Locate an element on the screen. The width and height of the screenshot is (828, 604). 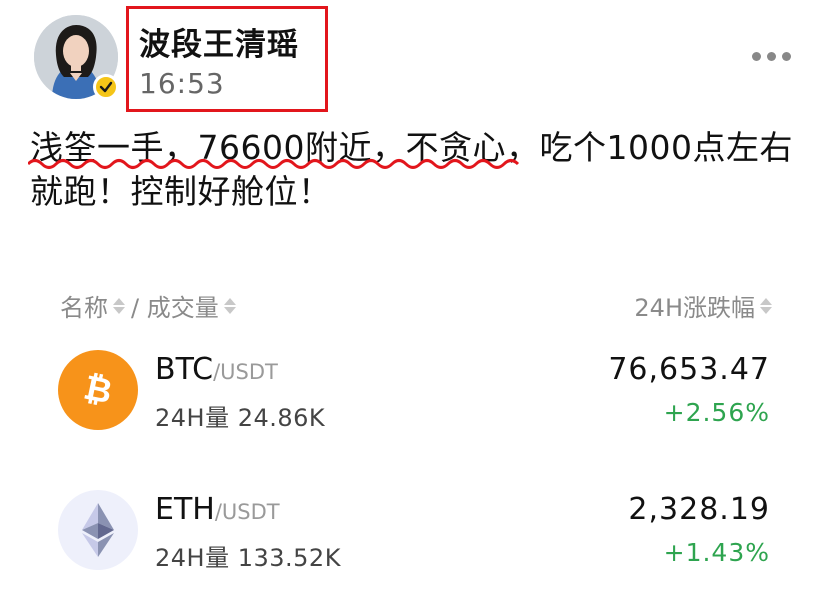
last-price: 2,328.19 is located at coordinates (699, 509).